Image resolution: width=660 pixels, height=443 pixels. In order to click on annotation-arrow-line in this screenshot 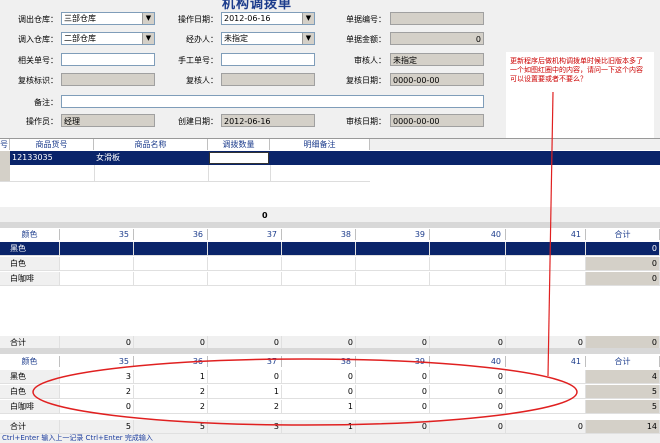, I will do `click(550, 234)`.